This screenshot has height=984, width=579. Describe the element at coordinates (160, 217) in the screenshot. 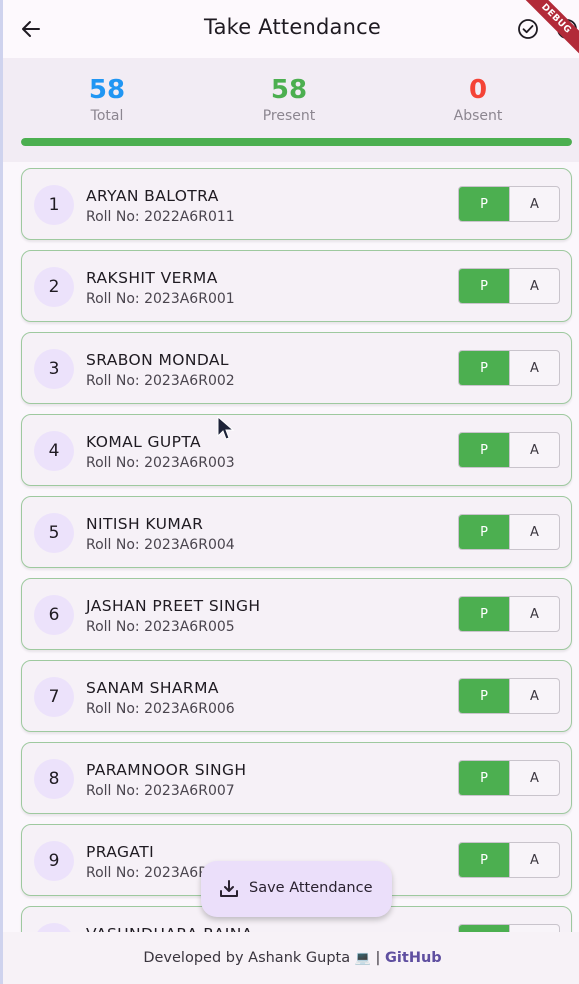

I see `student-roll-number: Roll No: 2022A6R011` at that location.